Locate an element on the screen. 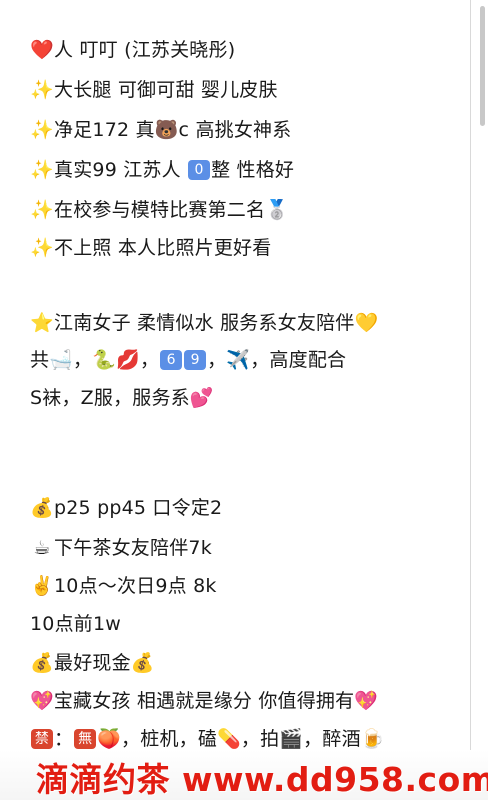 The height and width of the screenshot is (801, 488). text-line: ✨大长腿 可御可甜 婴儿皮肤 is located at coordinates (154, 90).